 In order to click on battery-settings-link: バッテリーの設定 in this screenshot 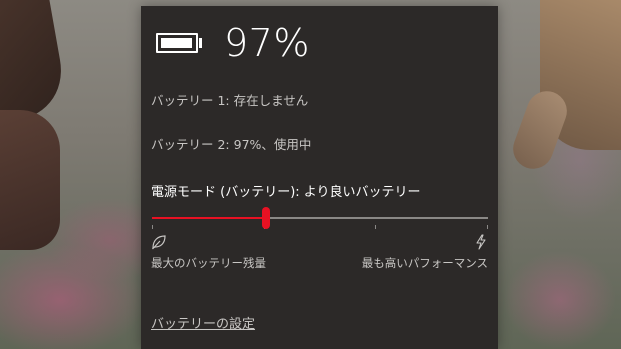, I will do `click(203, 322)`.